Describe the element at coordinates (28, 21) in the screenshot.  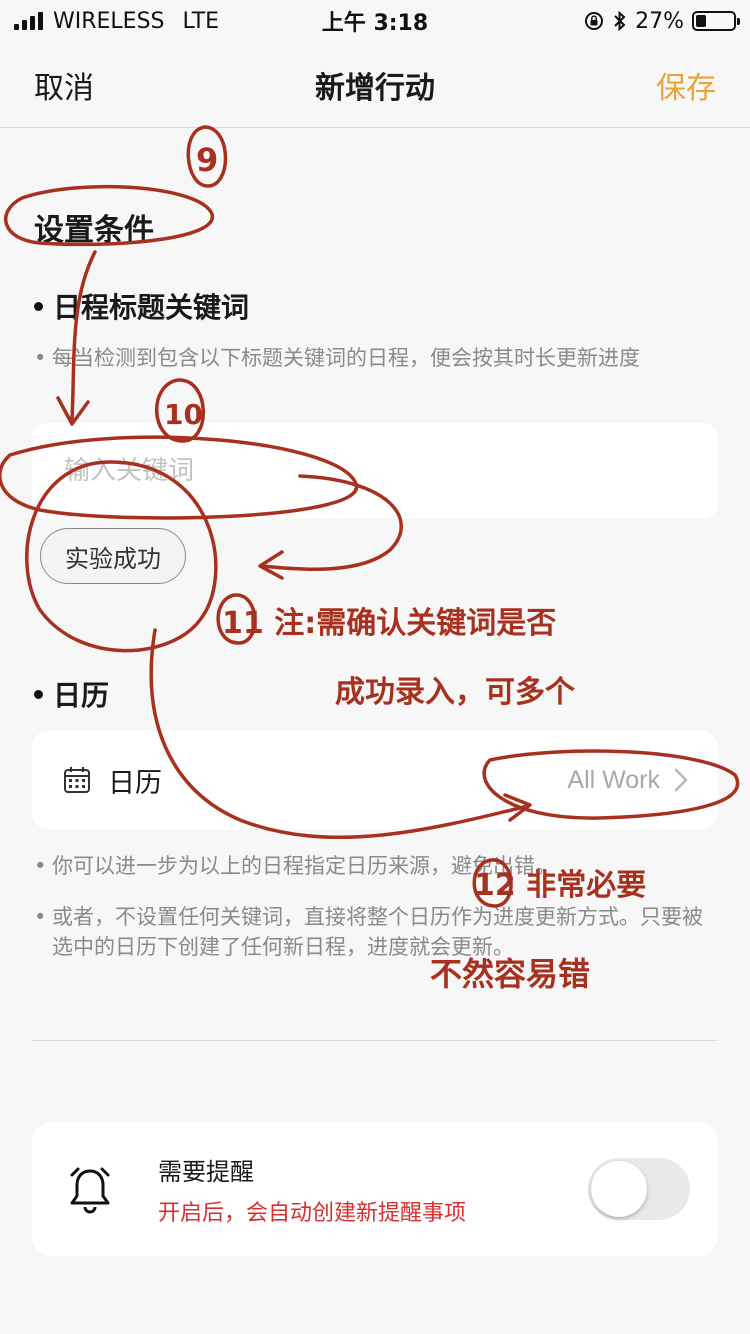
I see `signal-strength-icon` at that location.